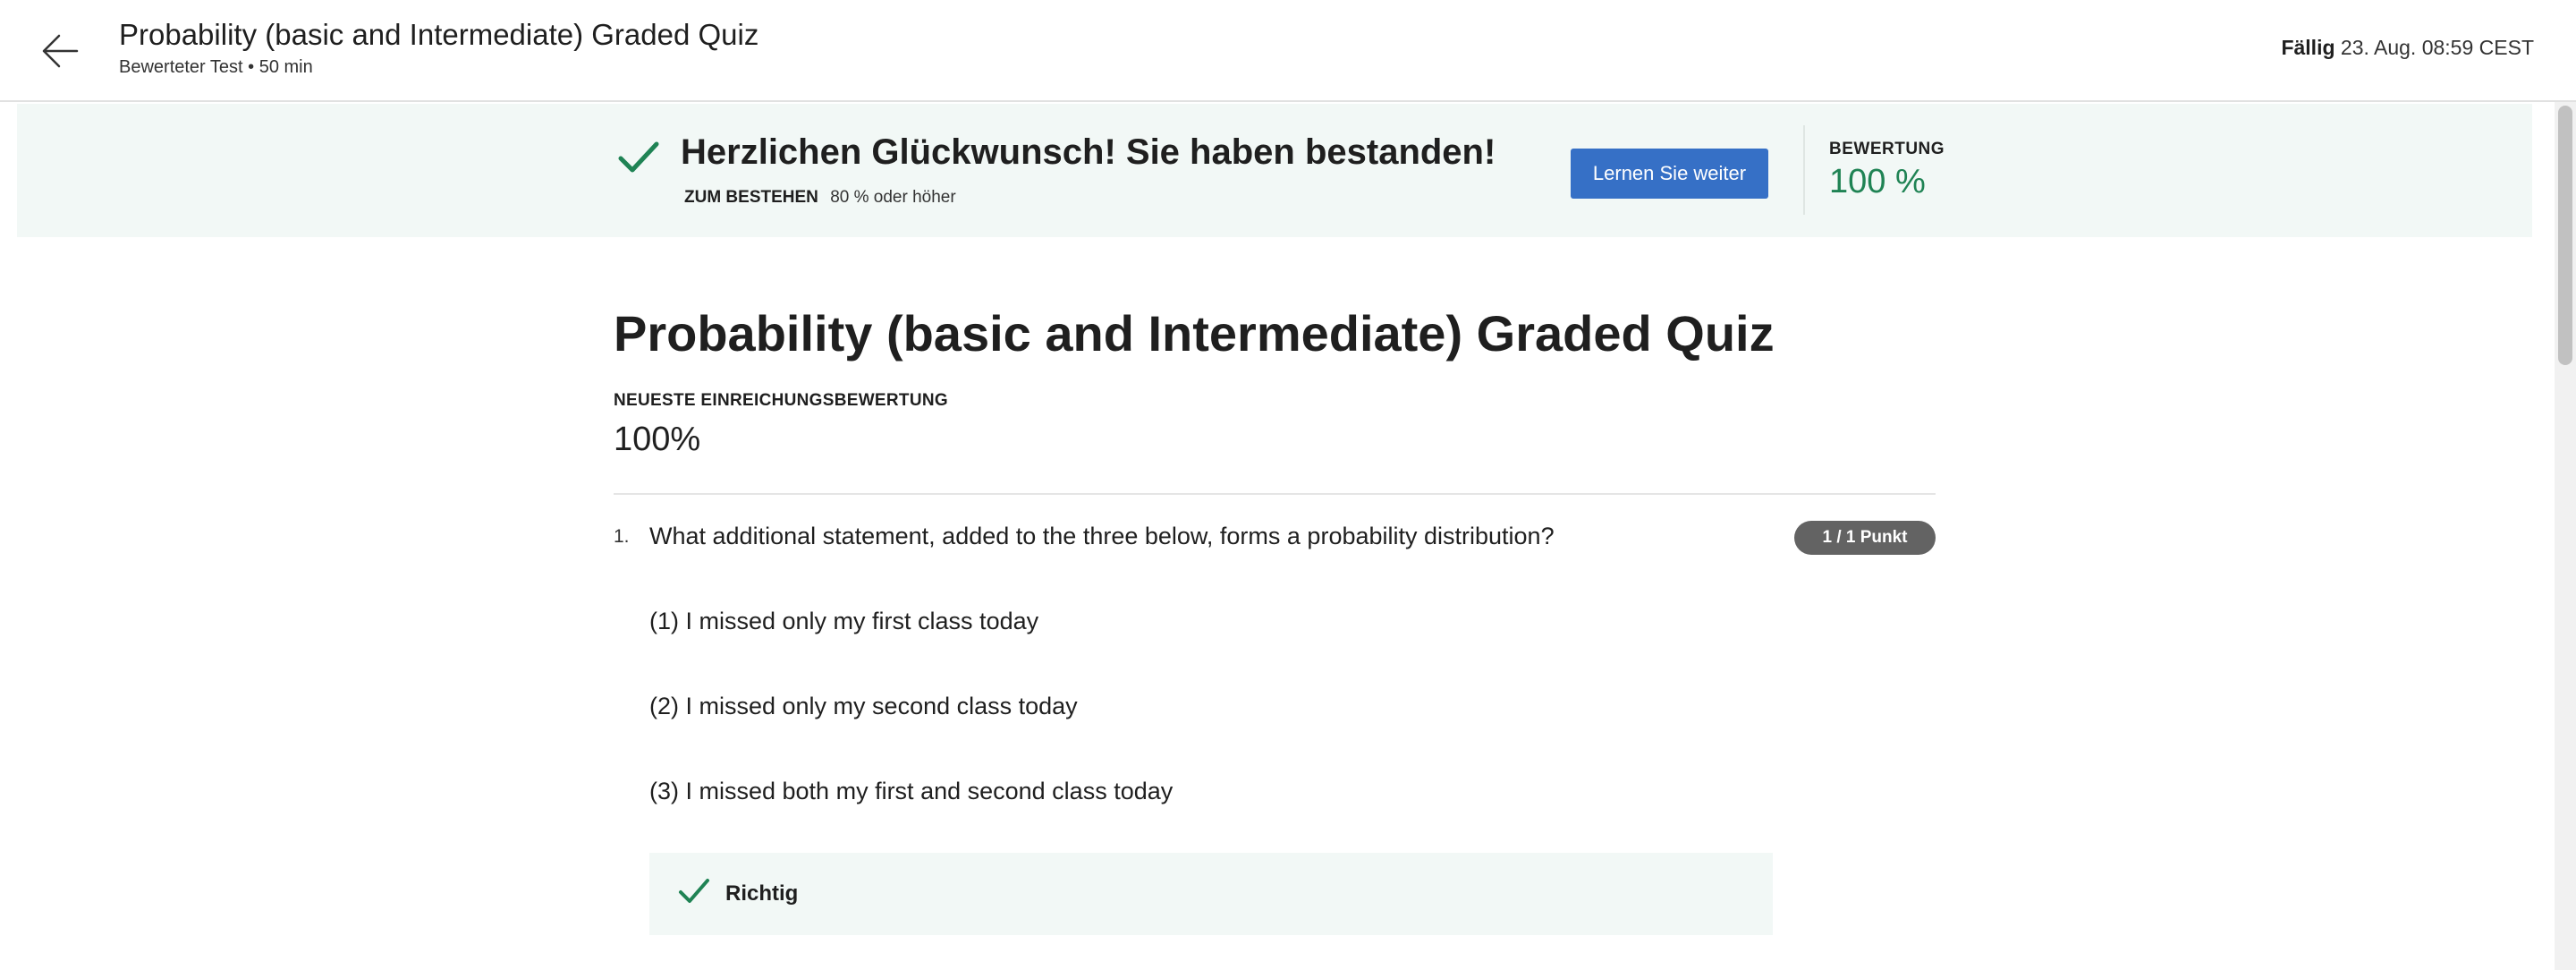 The image size is (2576, 970). I want to click on grade-value: 100 %, so click(1877, 181).